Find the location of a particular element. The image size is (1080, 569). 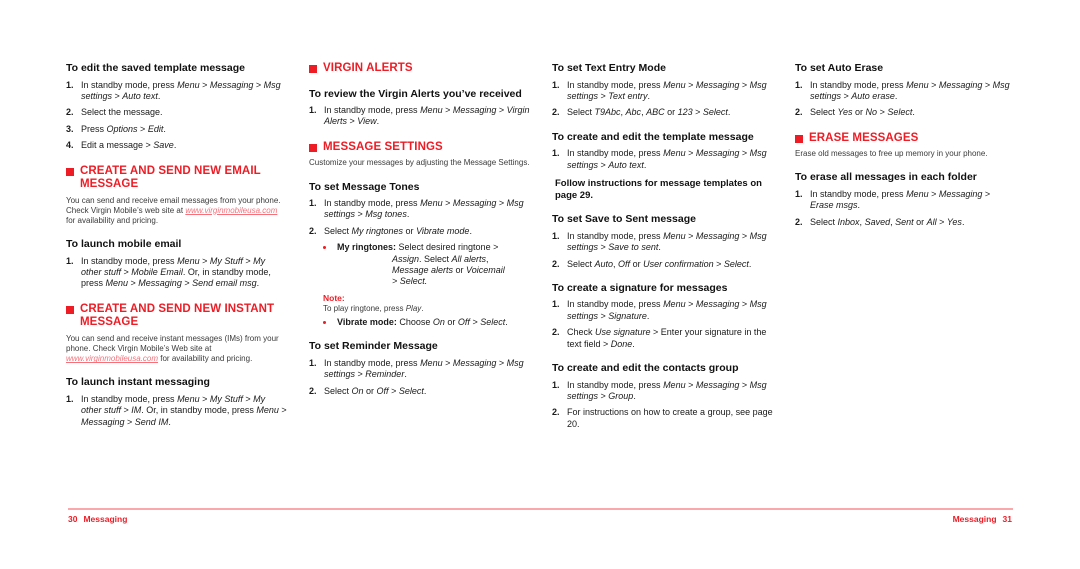

emphasis-text: Voicemail is located at coordinates (485, 270).